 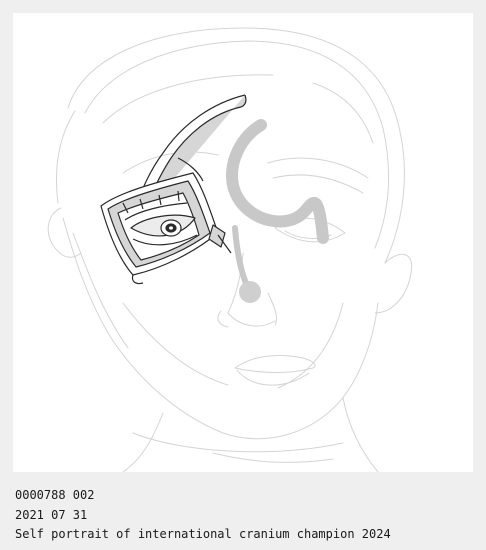 I want to click on catalog-number: 0000788 002, so click(x=55, y=495).